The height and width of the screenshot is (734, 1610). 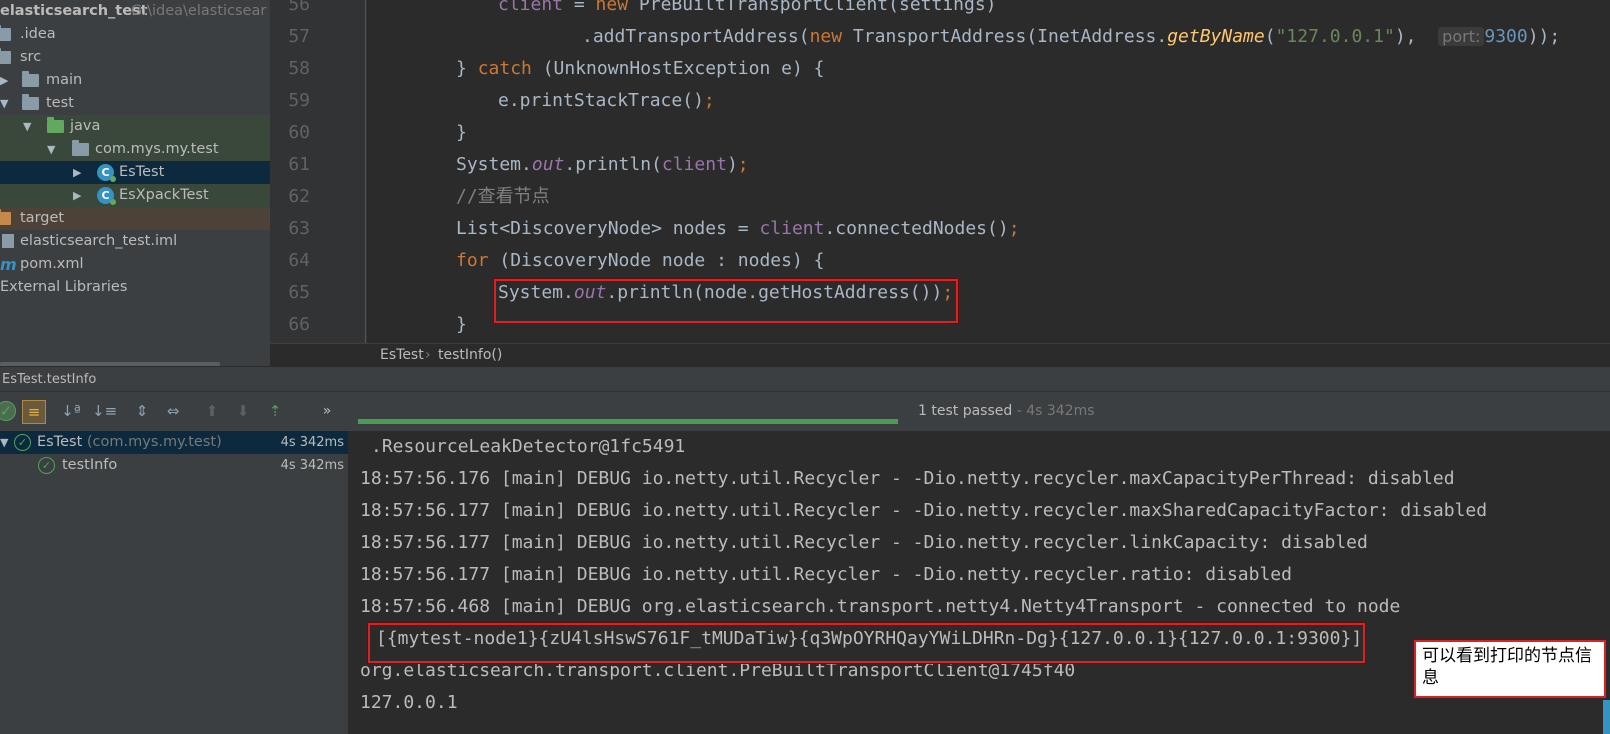 I want to click on tree-item-pom: m pom.xml, so click(x=135, y=264).